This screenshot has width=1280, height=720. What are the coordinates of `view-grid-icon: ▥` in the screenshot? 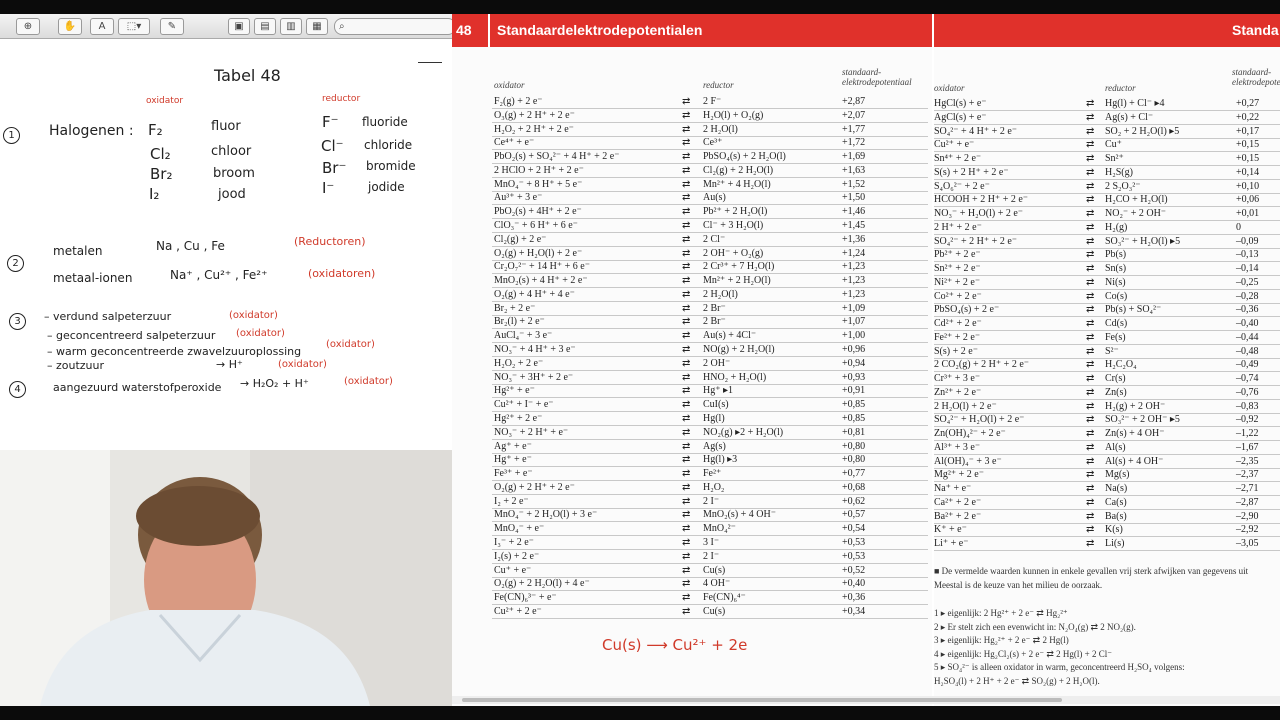 It's located at (291, 26).